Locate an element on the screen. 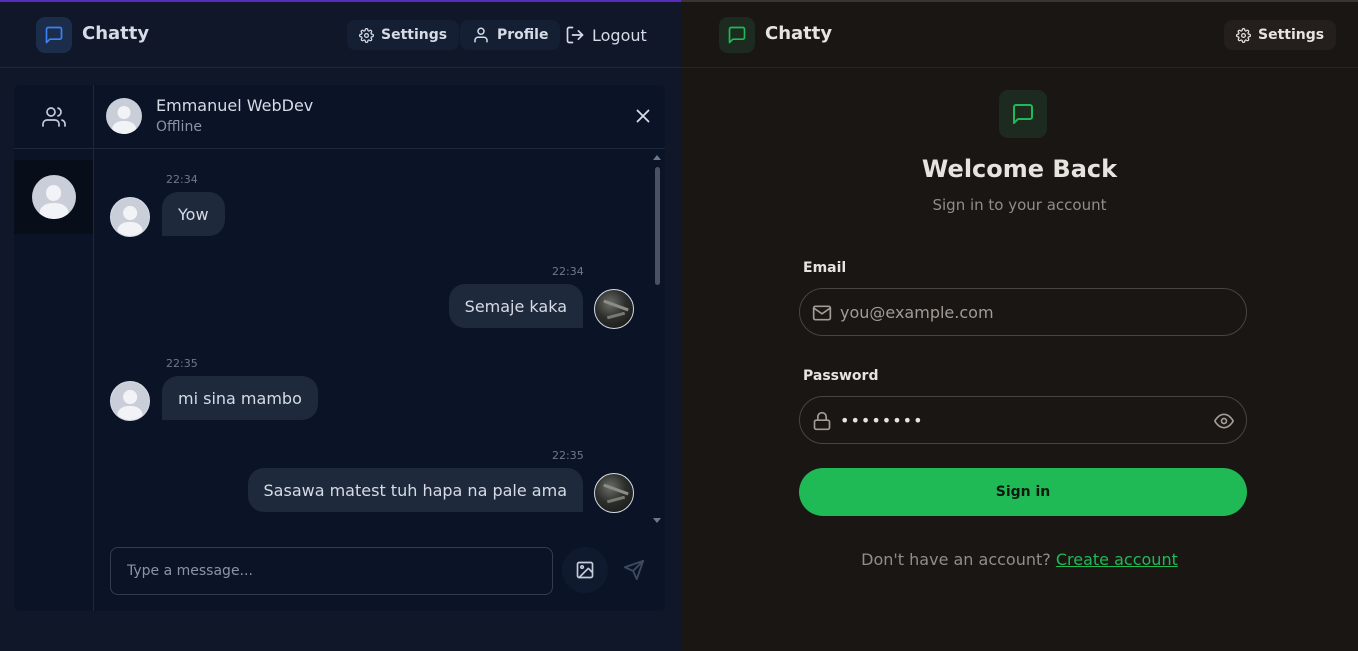 Image resolution: width=1358 pixels, height=651 pixels. profile-label: Profile is located at coordinates (523, 35).